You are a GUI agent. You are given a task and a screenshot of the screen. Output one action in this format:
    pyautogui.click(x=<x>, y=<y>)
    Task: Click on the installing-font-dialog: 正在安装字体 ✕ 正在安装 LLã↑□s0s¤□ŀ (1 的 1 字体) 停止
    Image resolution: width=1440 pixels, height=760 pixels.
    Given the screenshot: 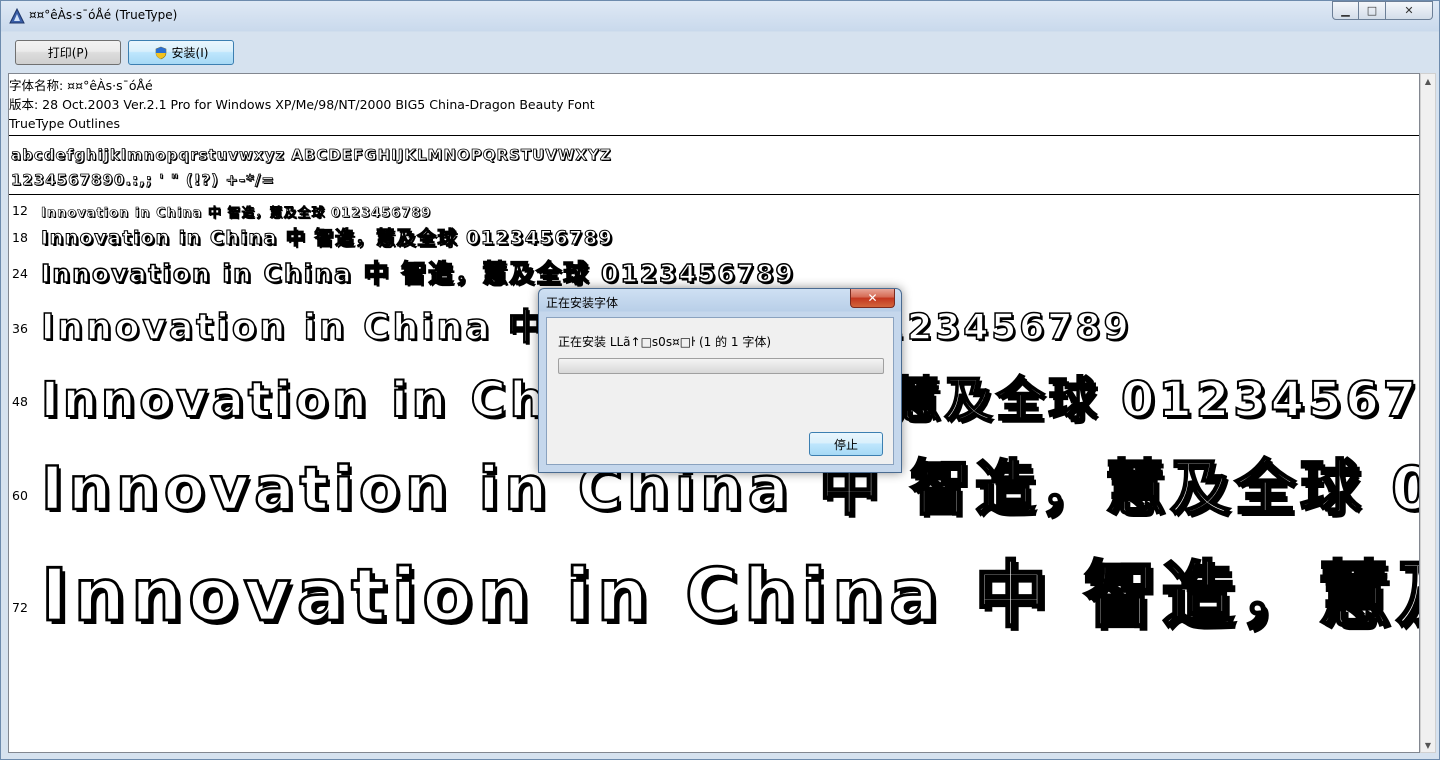 What is the action you would take?
    pyautogui.click(x=720, y=380)
    